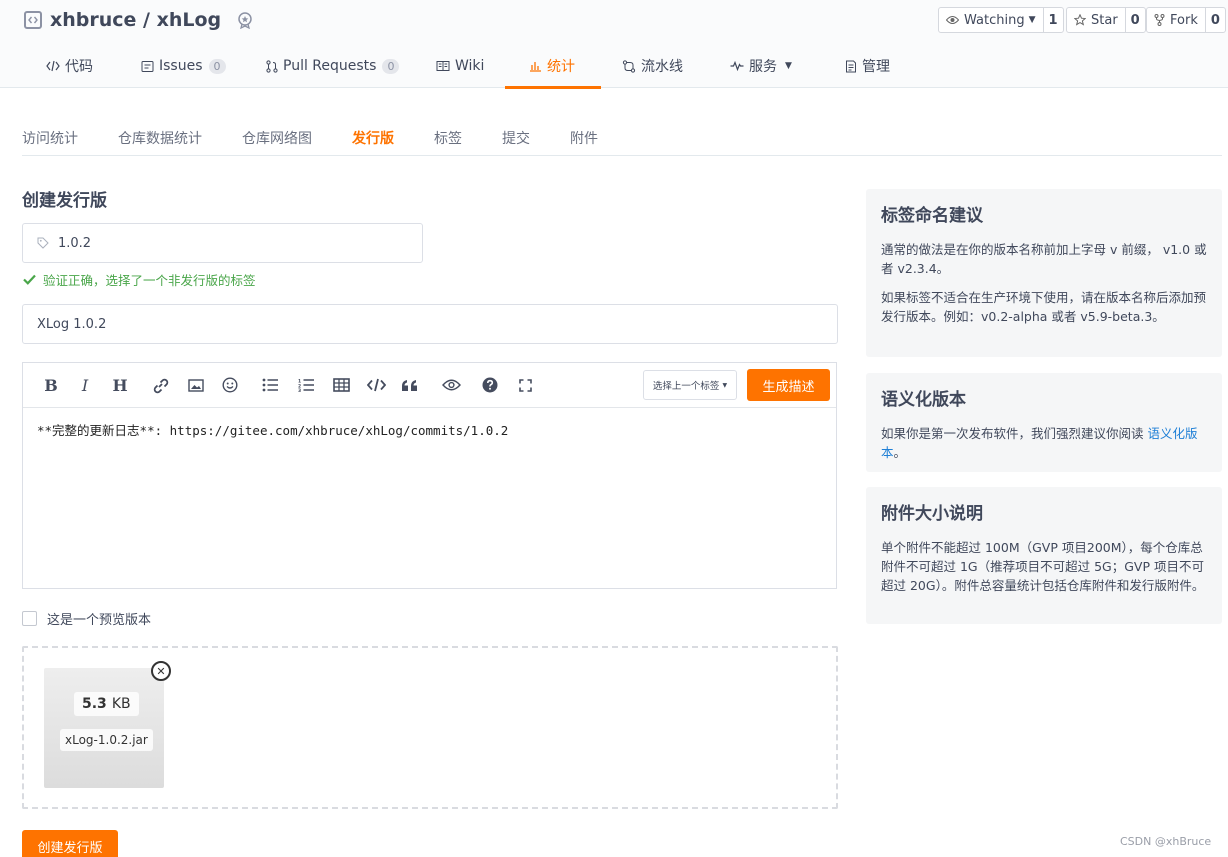 The width and height of the screenshot is (1228, 857). I want to click on recommend-badge-icon, so click(245, 20).